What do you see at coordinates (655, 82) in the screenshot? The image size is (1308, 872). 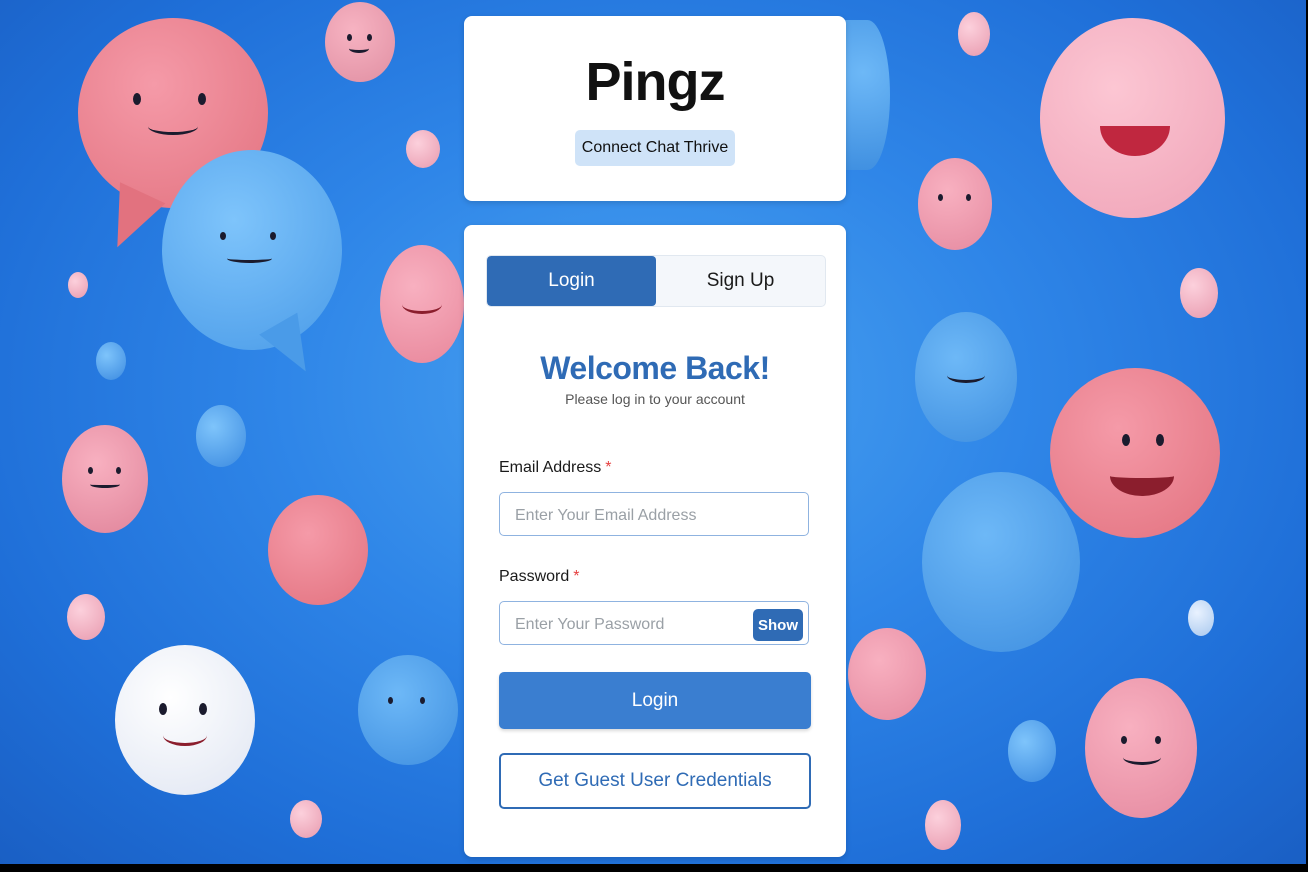 I see `app-title: Pingz` at bounding box center [655, 82].